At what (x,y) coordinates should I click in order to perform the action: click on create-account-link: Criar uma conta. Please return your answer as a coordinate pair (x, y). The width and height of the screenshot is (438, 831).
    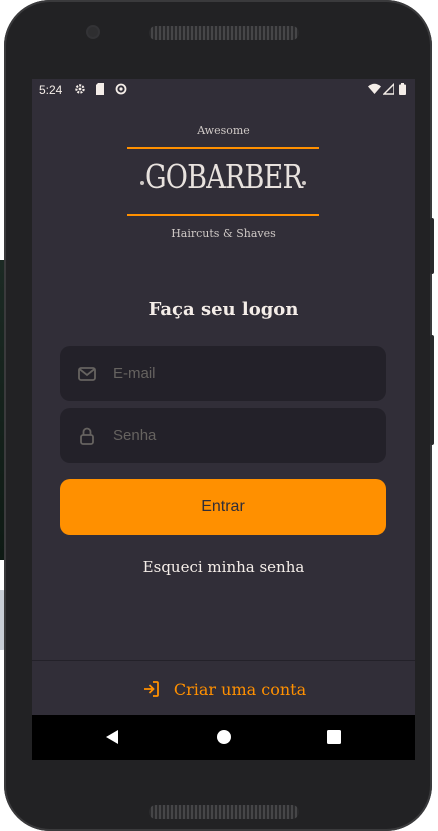
    Looking at the image, I should click on (223, 689).